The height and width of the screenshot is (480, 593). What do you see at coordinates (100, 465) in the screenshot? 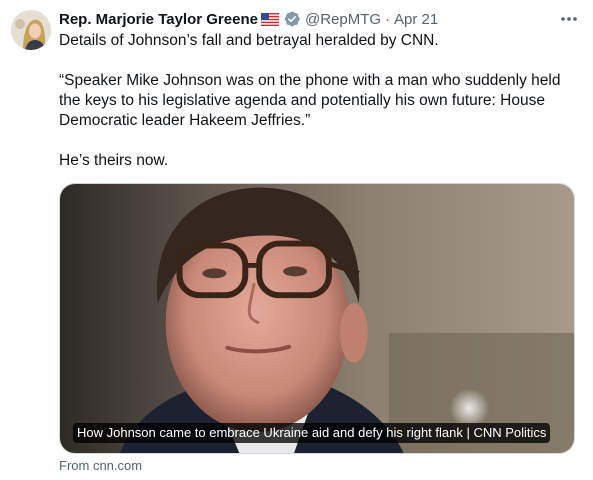
I see `card-source: From cnn.com` at bounding box center [100, 465].